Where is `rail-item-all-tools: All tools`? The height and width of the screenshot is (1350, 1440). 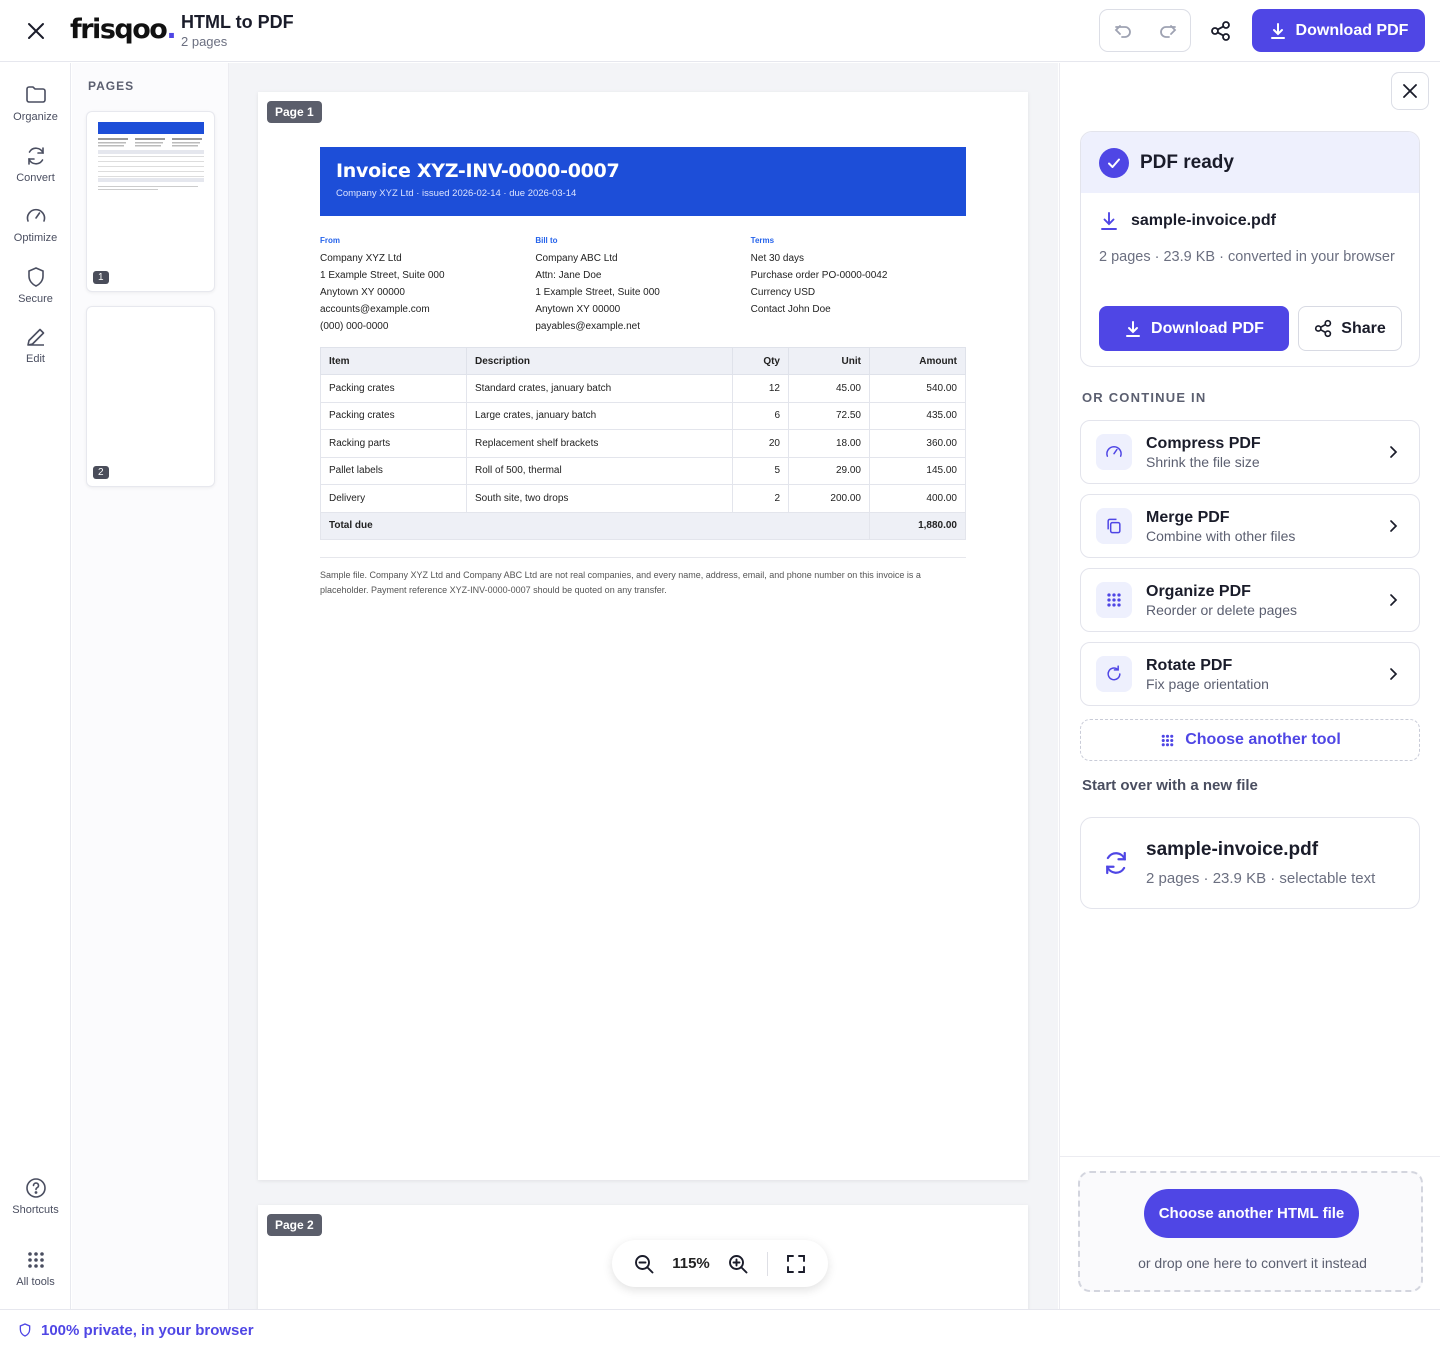
rail-item-all-tools: All tools is located at coordinates (35, 1268).